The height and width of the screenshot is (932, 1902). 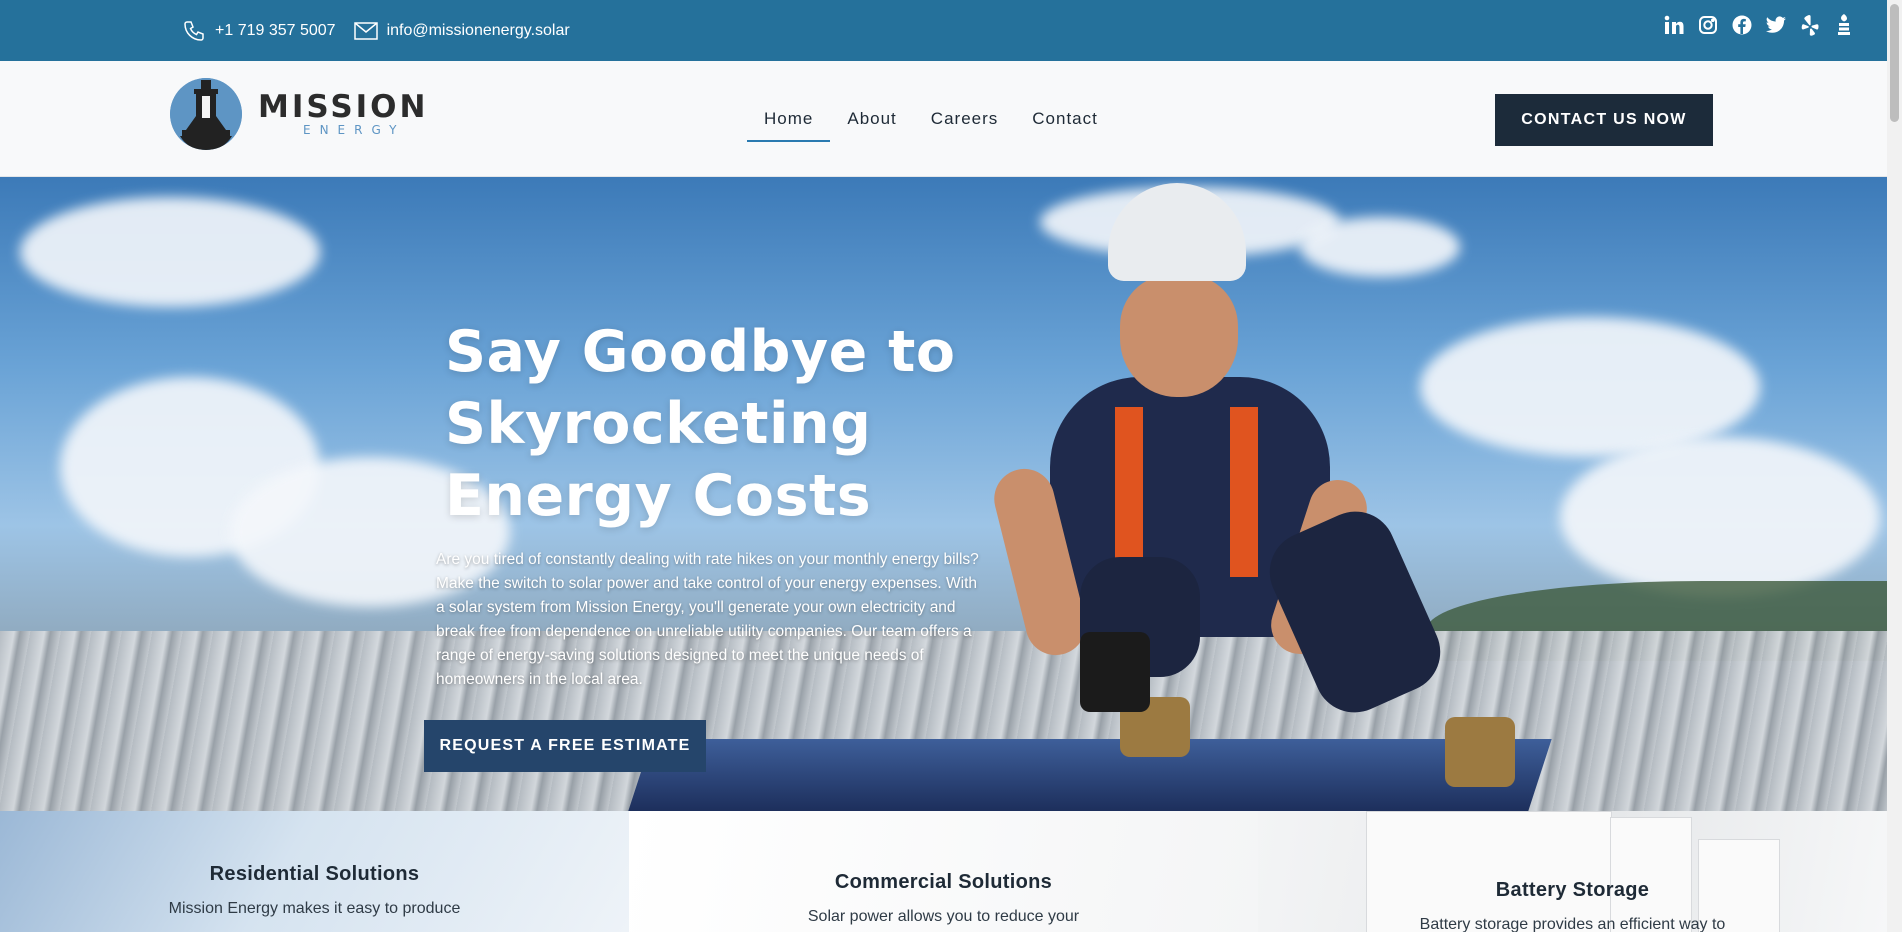 What do you see at coordinates (1810, 25) in the screenshot?
I see `yelp-icon` at bounding box center [1810, 25].